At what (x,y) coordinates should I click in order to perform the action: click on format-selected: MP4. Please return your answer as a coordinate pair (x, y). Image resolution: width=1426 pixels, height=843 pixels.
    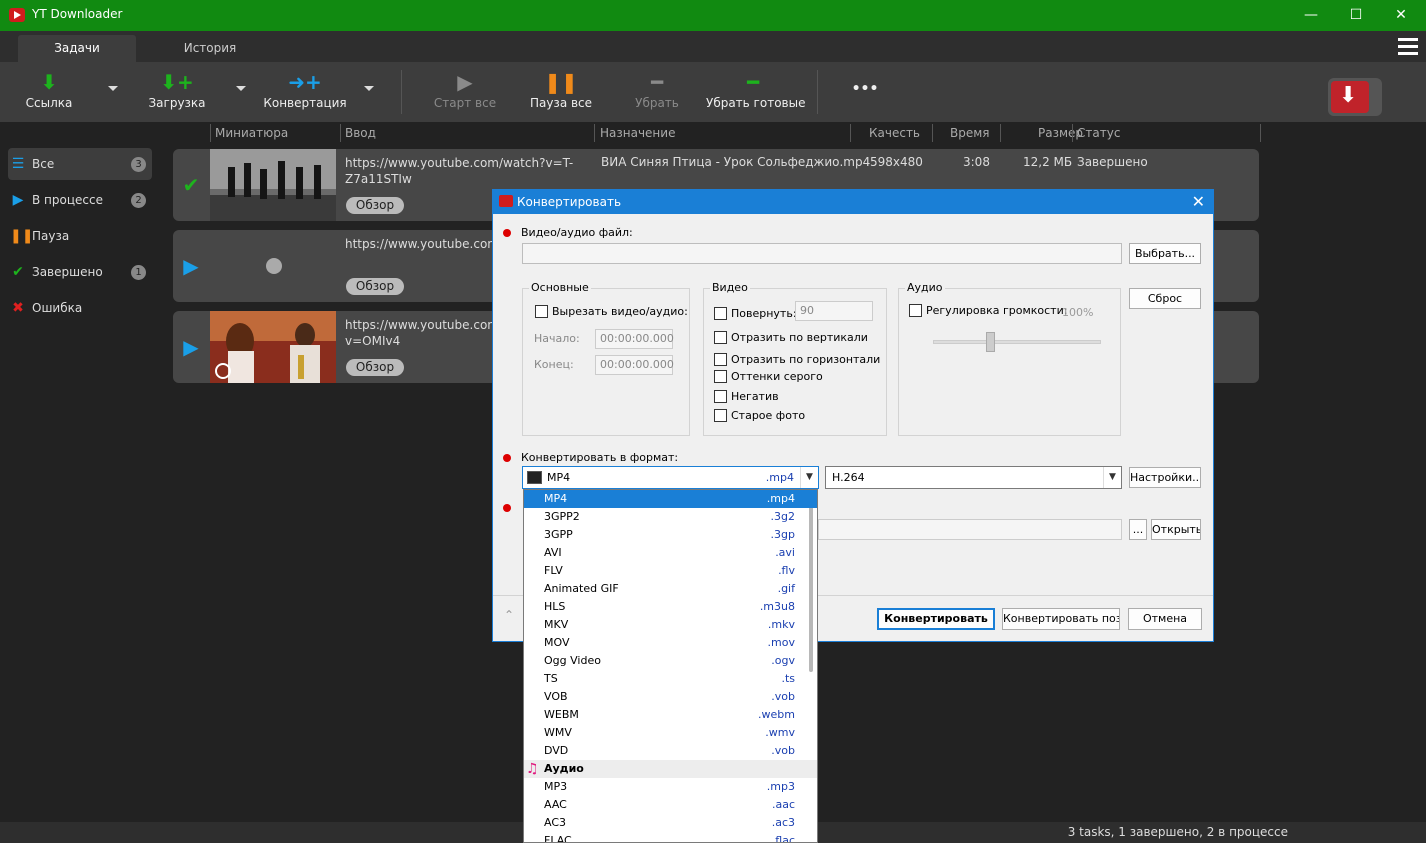
    Looking at the image, I should click on (559, 477).